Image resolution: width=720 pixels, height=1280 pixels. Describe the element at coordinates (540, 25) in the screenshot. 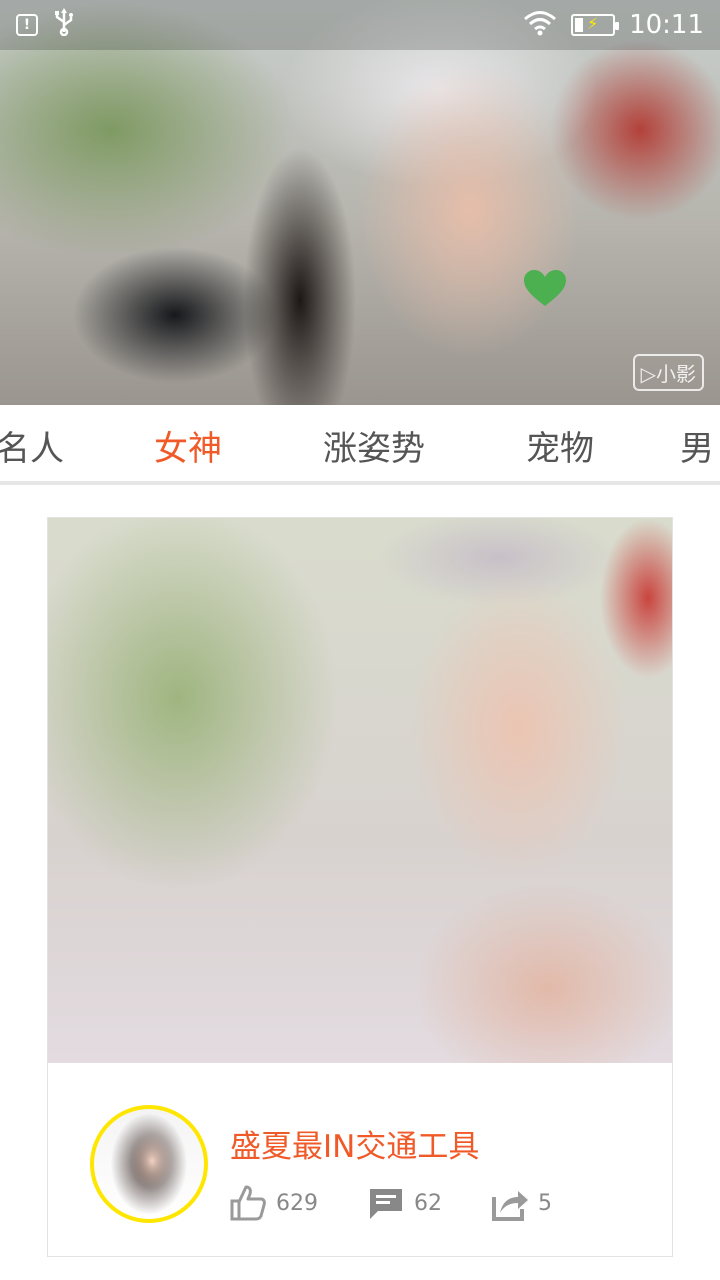

I see `wifi-icon` at that location.